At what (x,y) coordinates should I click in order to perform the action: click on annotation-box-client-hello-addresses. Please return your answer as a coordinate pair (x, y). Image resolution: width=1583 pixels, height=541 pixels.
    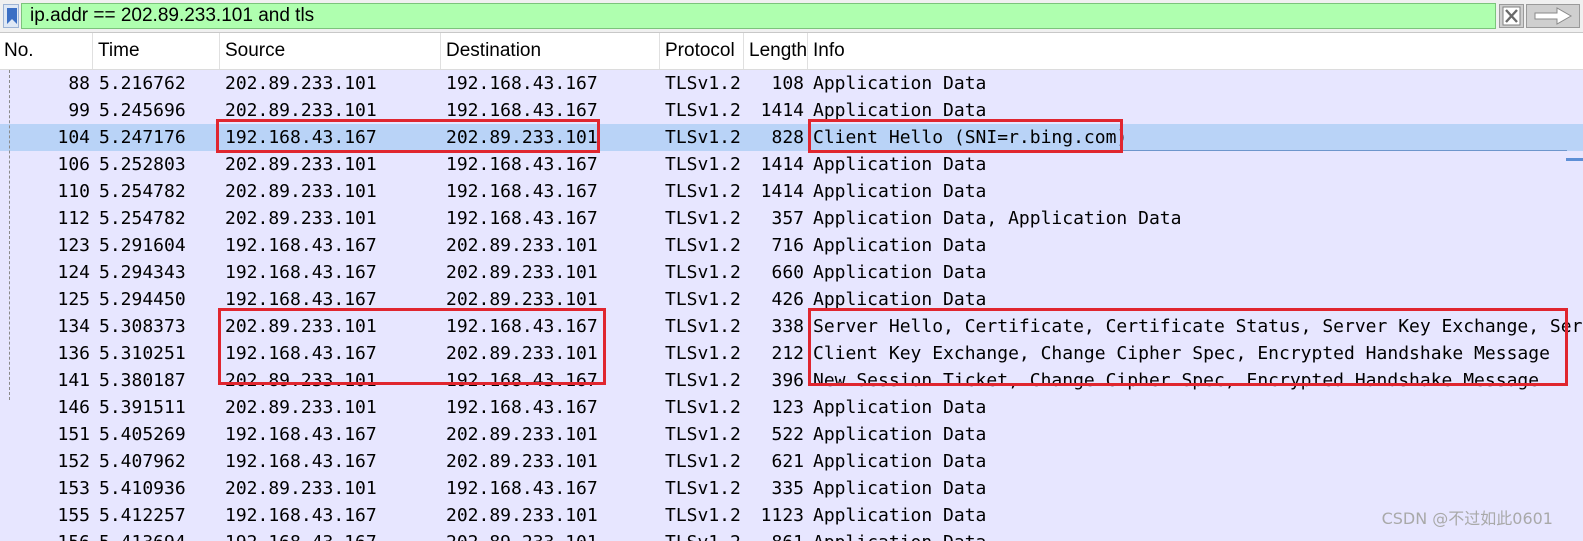
    Looking at the image, I should click on (408, 136).